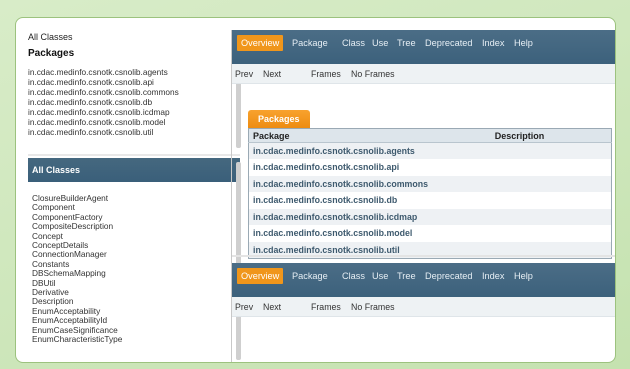 The image size is (630, 369). Describe the element at coordinates (272, 307) in the screenshot. I see `next-link-bottom: Next` at that location.